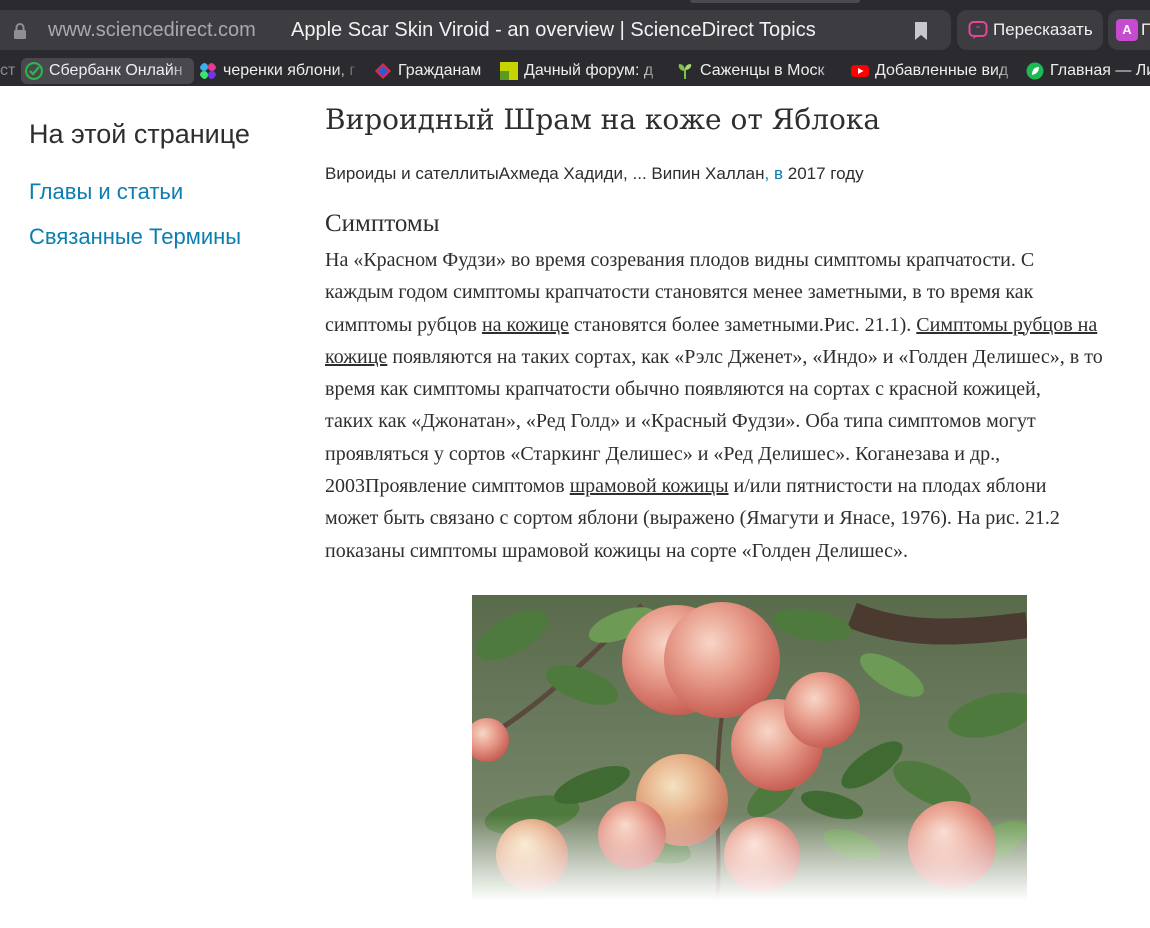 This screenshot has width=1150, height=928. What do you see at coordinates (1145, 29) in the screenshot?
I see `translate-label: П` at bounding box center [1145, 29].